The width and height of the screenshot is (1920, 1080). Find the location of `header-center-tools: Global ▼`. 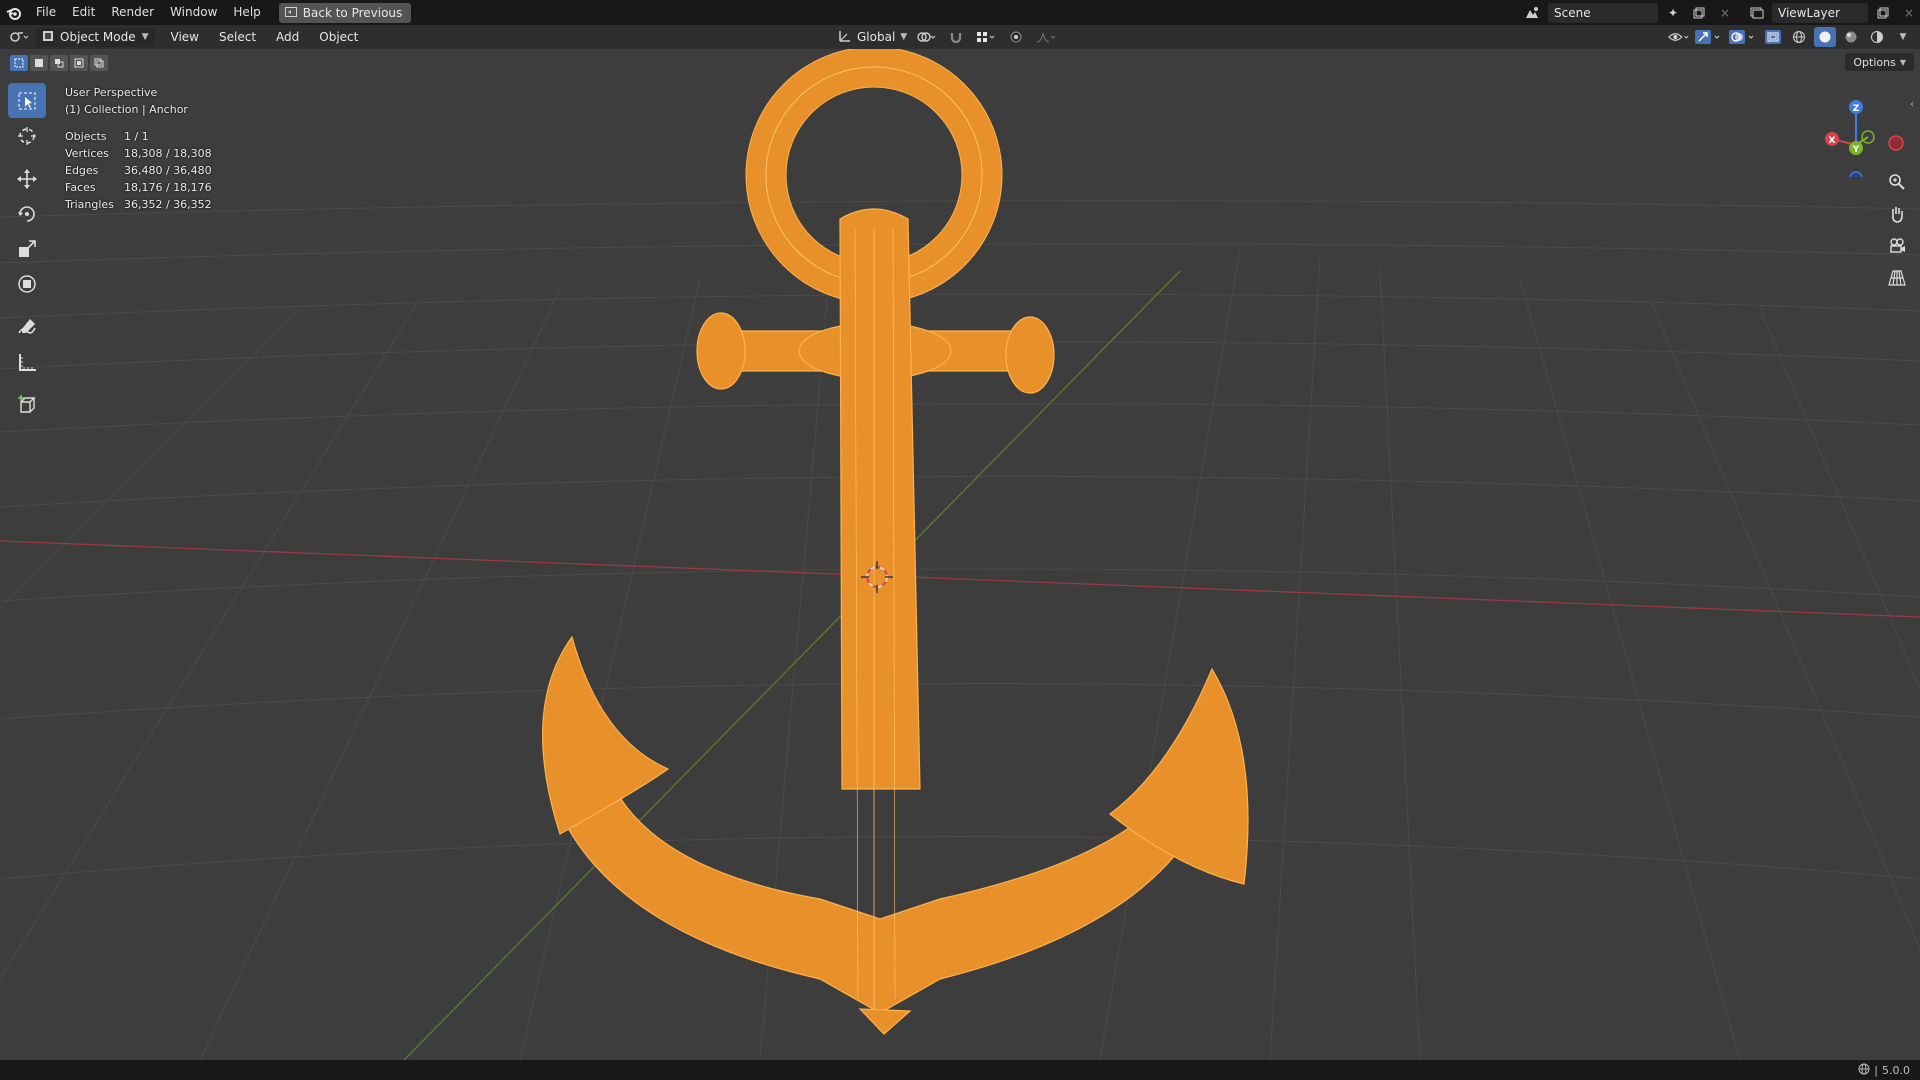

header-center-tools: Global ▼ is located at coordinates (947, 37).